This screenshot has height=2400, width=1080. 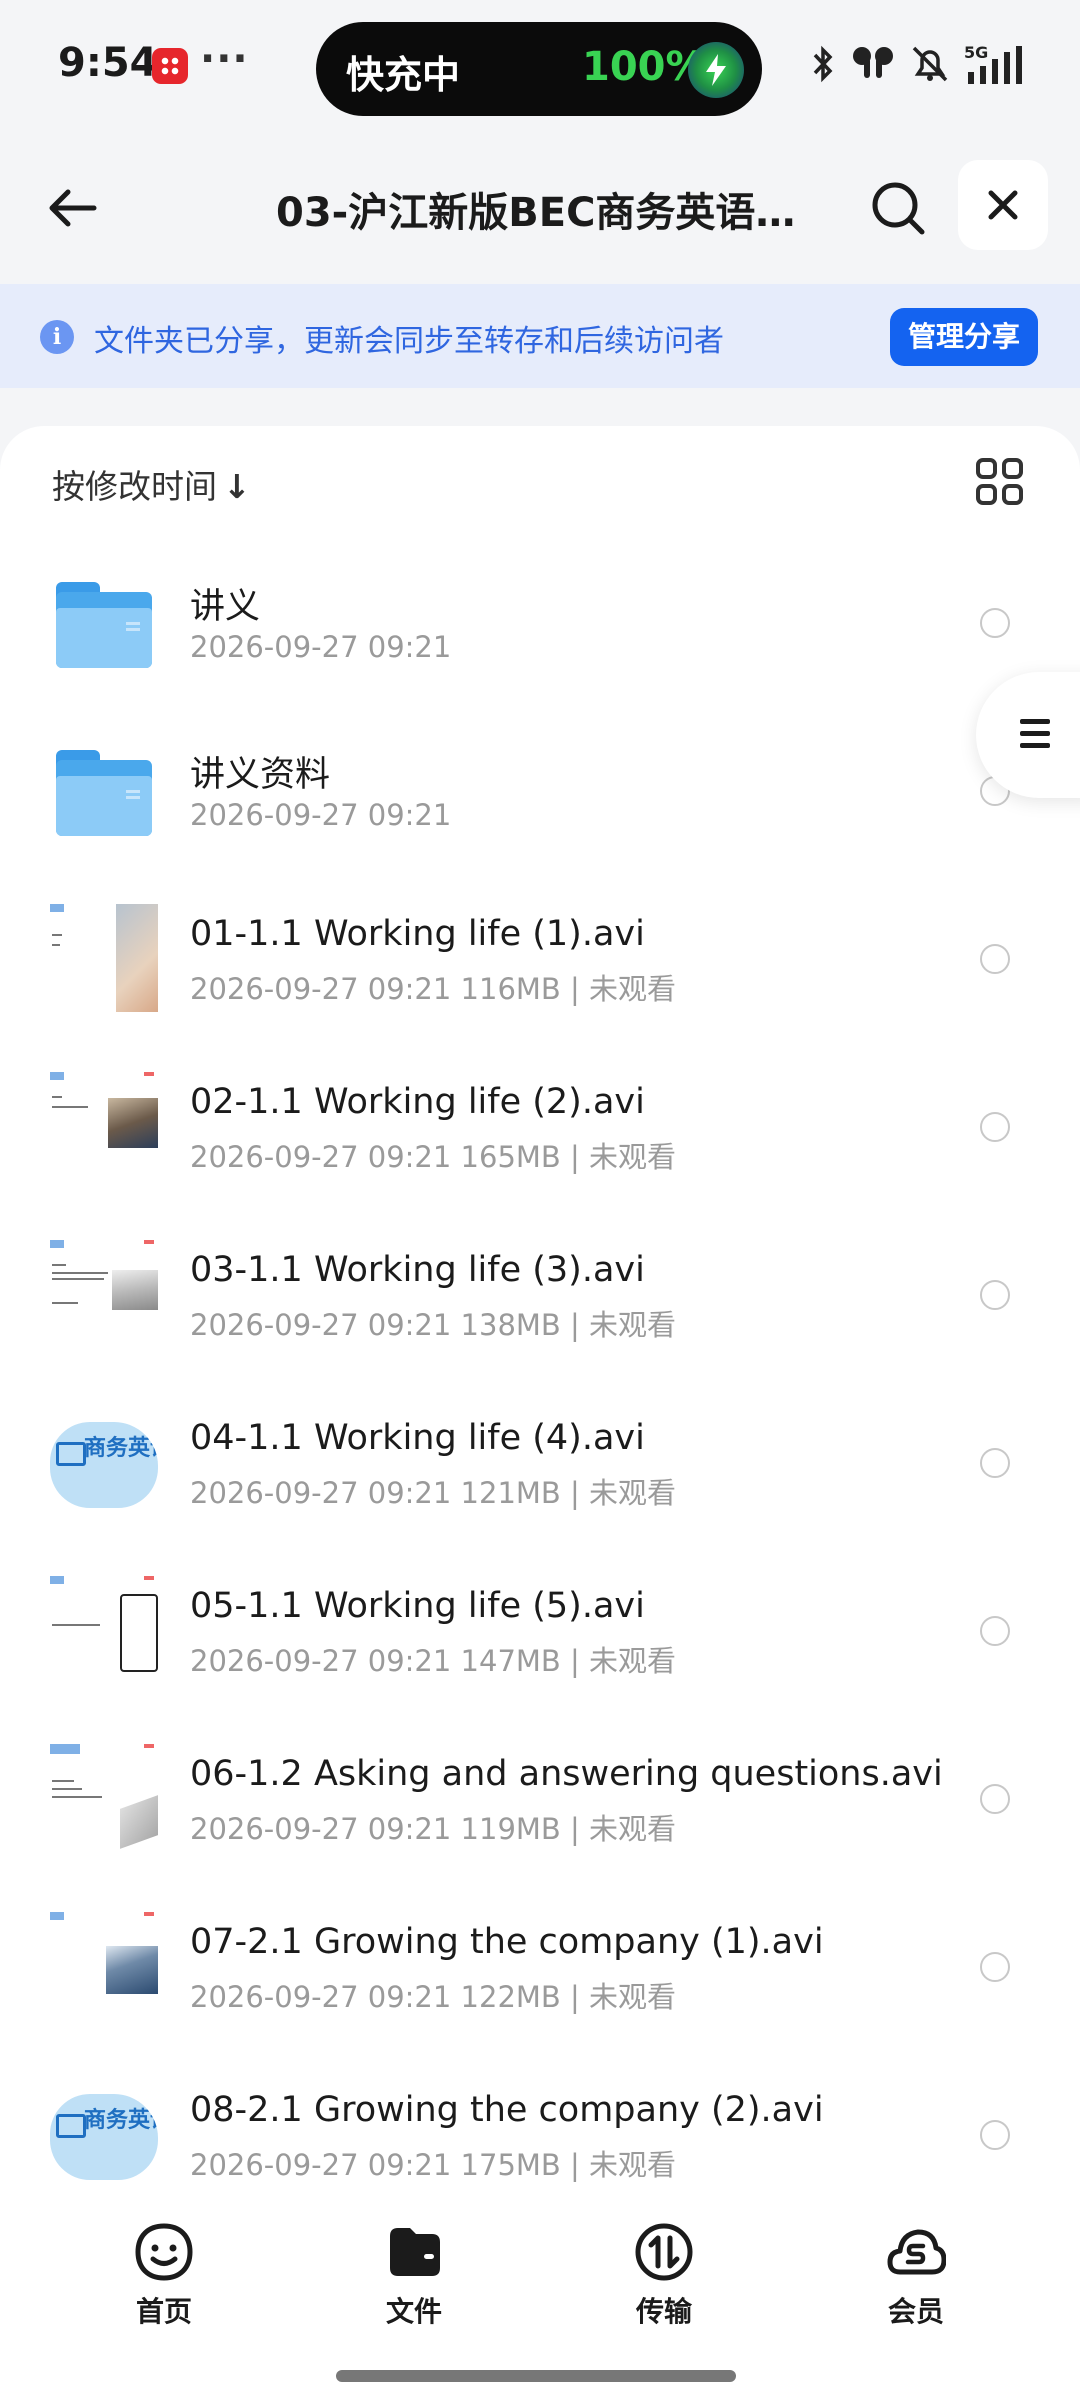 I want to click on home-indicator, so click(x=536, y=2376).